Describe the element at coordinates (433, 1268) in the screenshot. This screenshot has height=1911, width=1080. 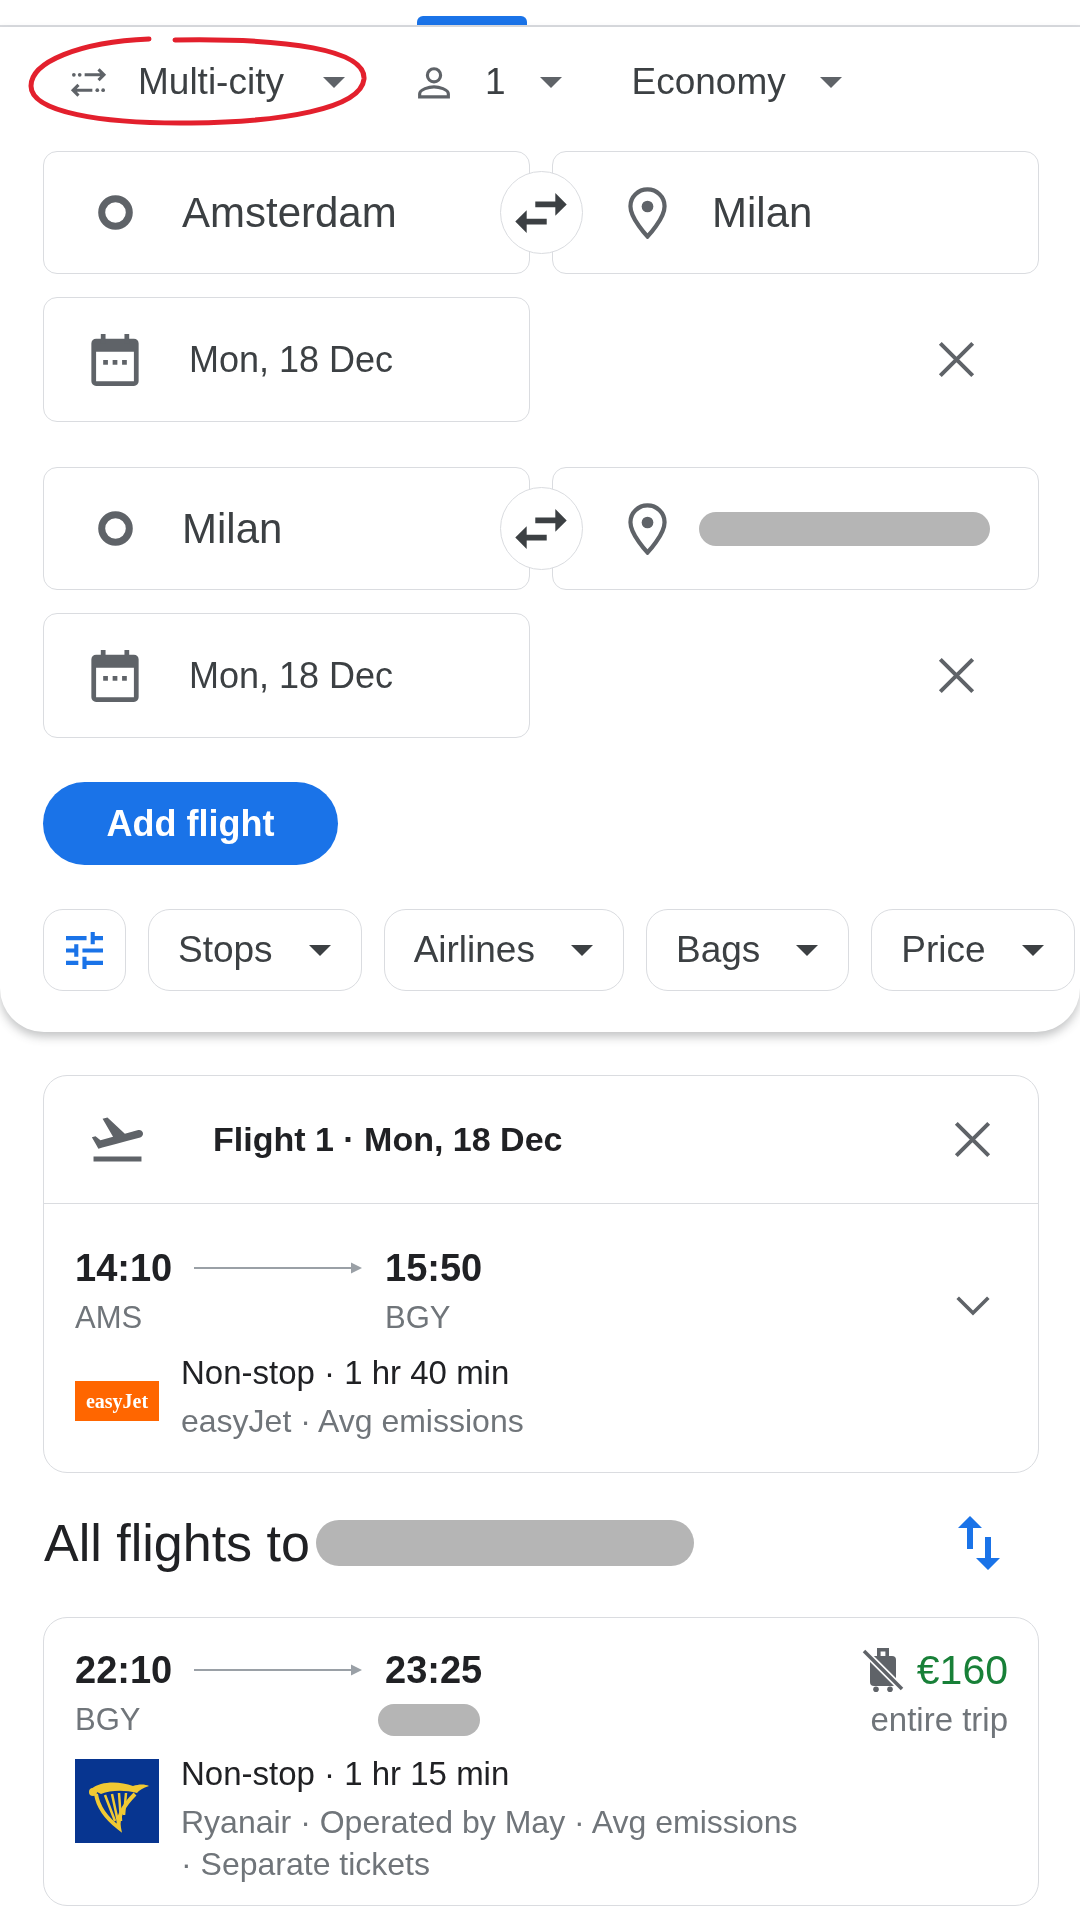
I see `arrival-time: 15:50` at that location.